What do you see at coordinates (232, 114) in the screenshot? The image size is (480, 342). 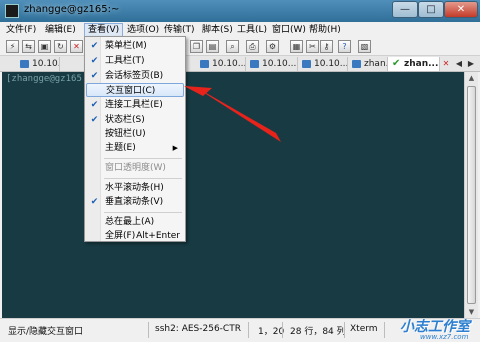 I see `annotation-arrow-icon` at bounding box center [232, 114].